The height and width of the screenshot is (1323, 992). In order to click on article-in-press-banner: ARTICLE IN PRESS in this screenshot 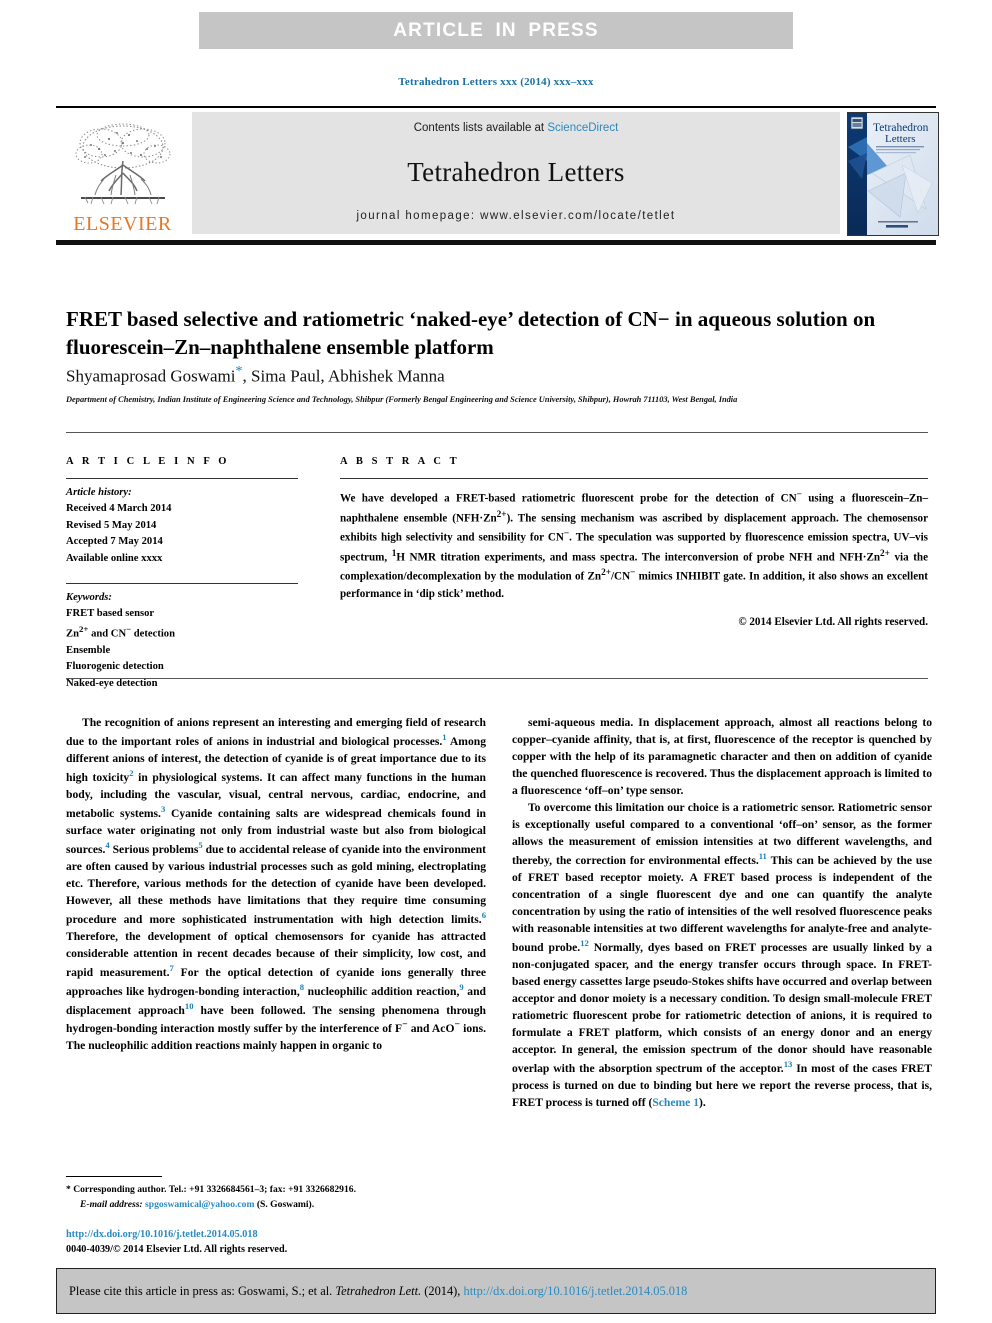, I will do `click(496, 30)`.